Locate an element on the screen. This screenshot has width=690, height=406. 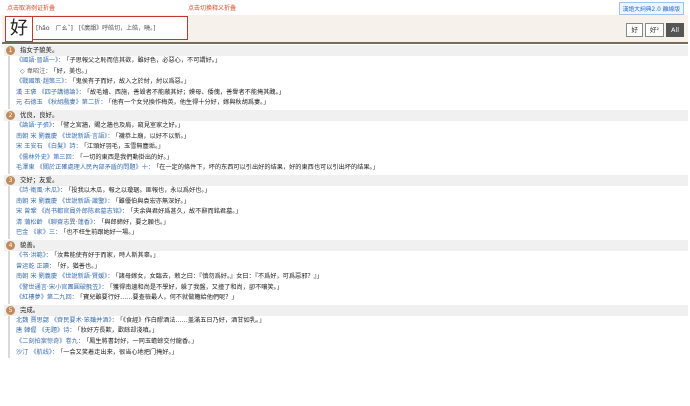
example-source: 《二刻拍案惊奇》卷九： is located at coordinates (50, 341).